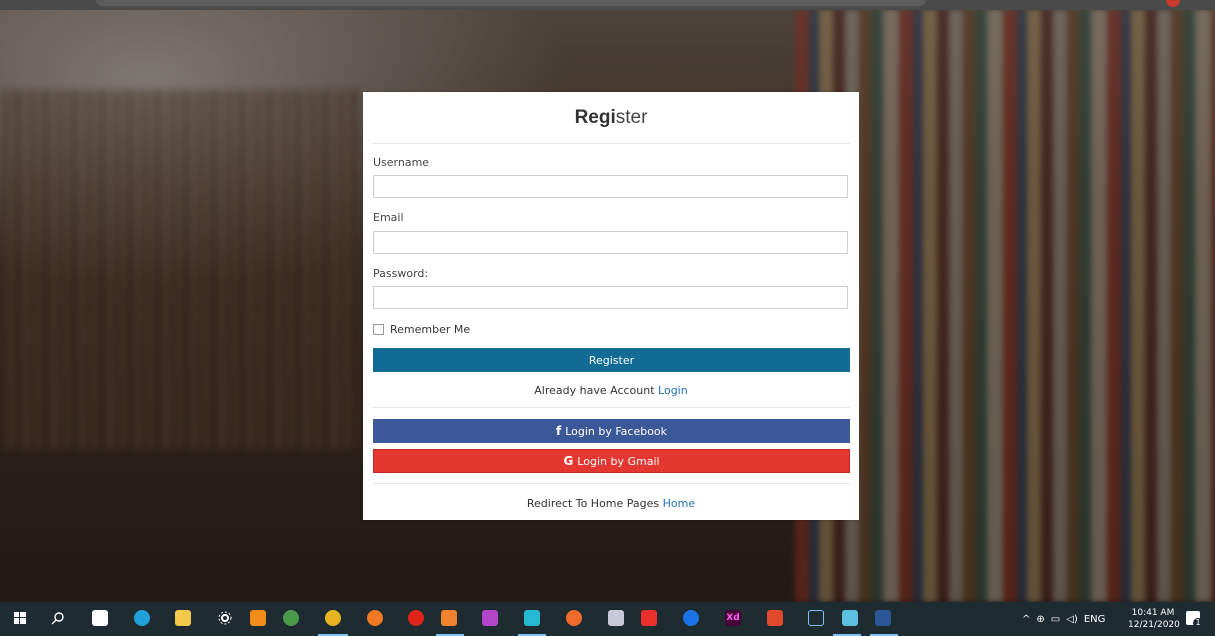 Image resolution: width=1215 pixels, height=636 pixels. I want to click on remember-checkbox, so click(378, 329).